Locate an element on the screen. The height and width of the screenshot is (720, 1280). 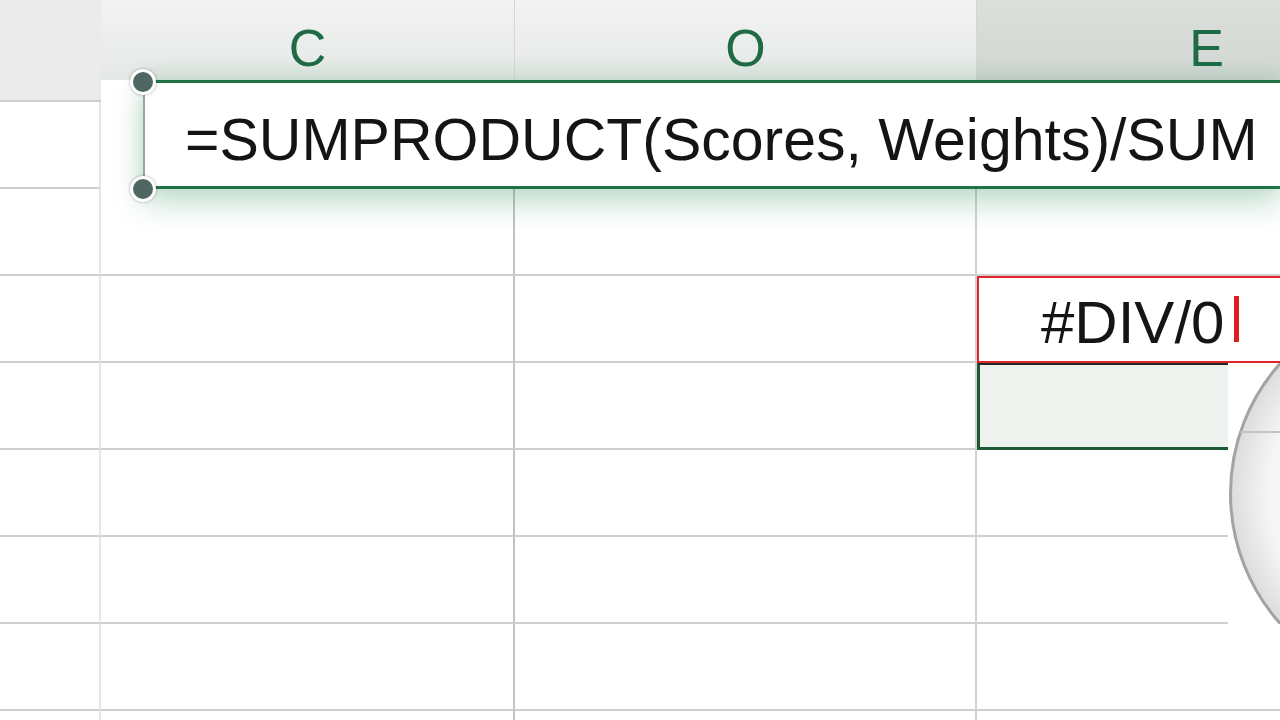
table-cell: #DIV/0 is located at coordinates (1128, 319).